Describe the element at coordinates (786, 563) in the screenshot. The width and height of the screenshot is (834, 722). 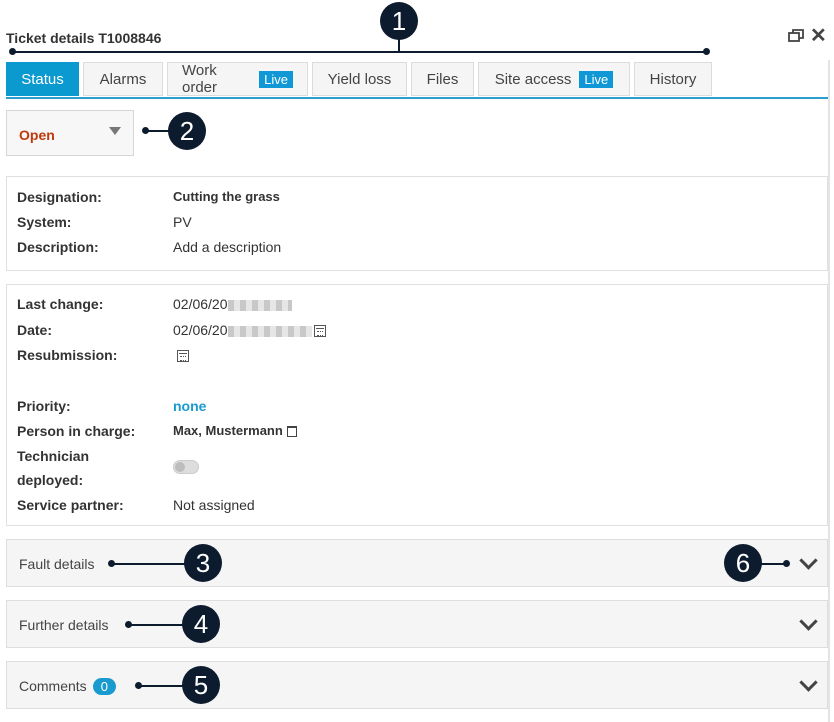
I see `callout-6-dot` at that location.